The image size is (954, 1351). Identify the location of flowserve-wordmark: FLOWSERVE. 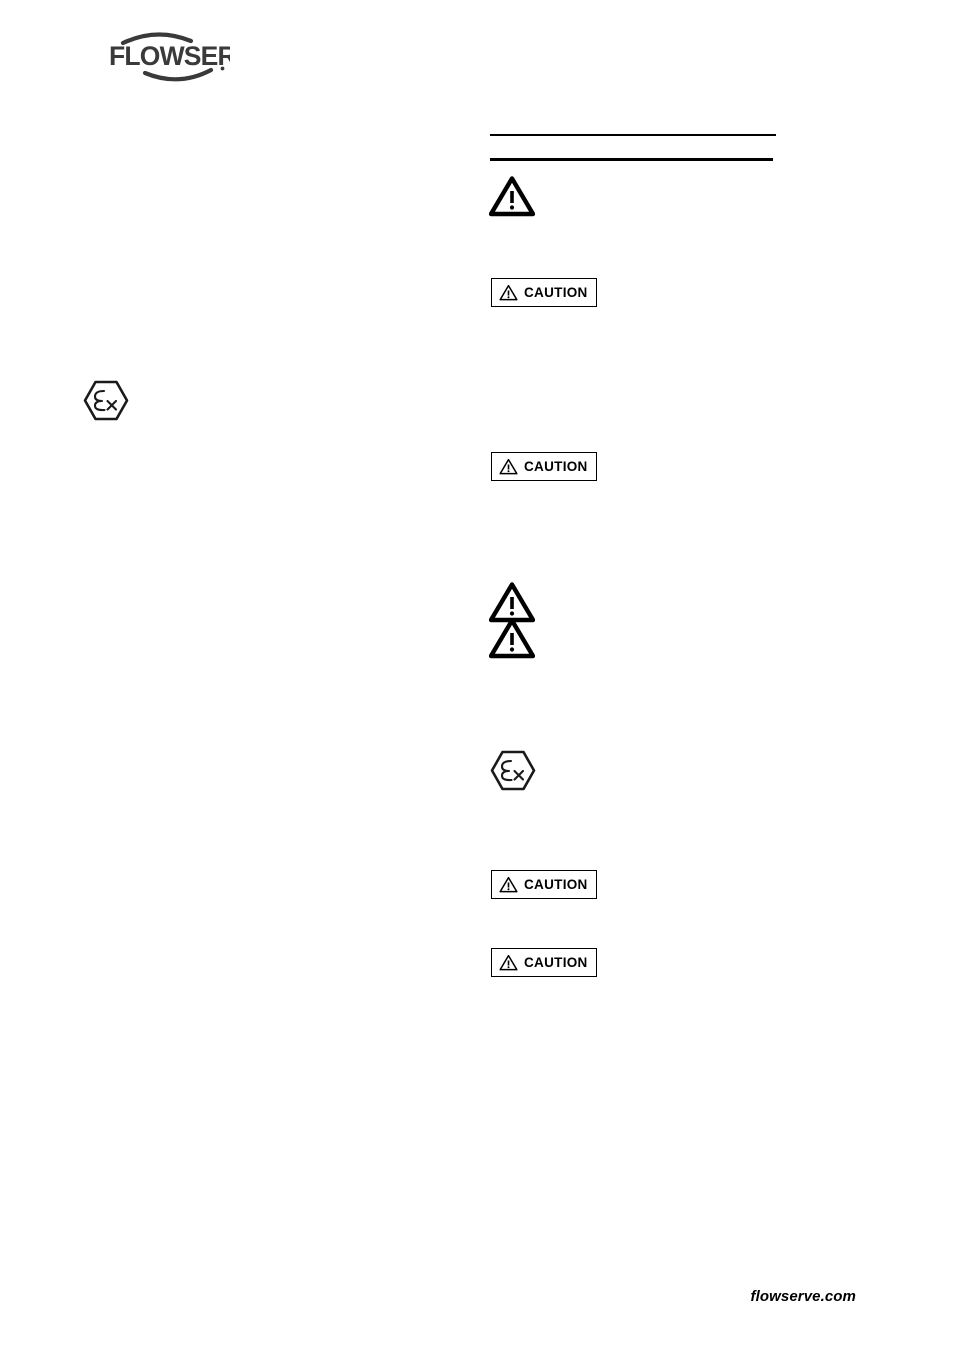
(169, 56).